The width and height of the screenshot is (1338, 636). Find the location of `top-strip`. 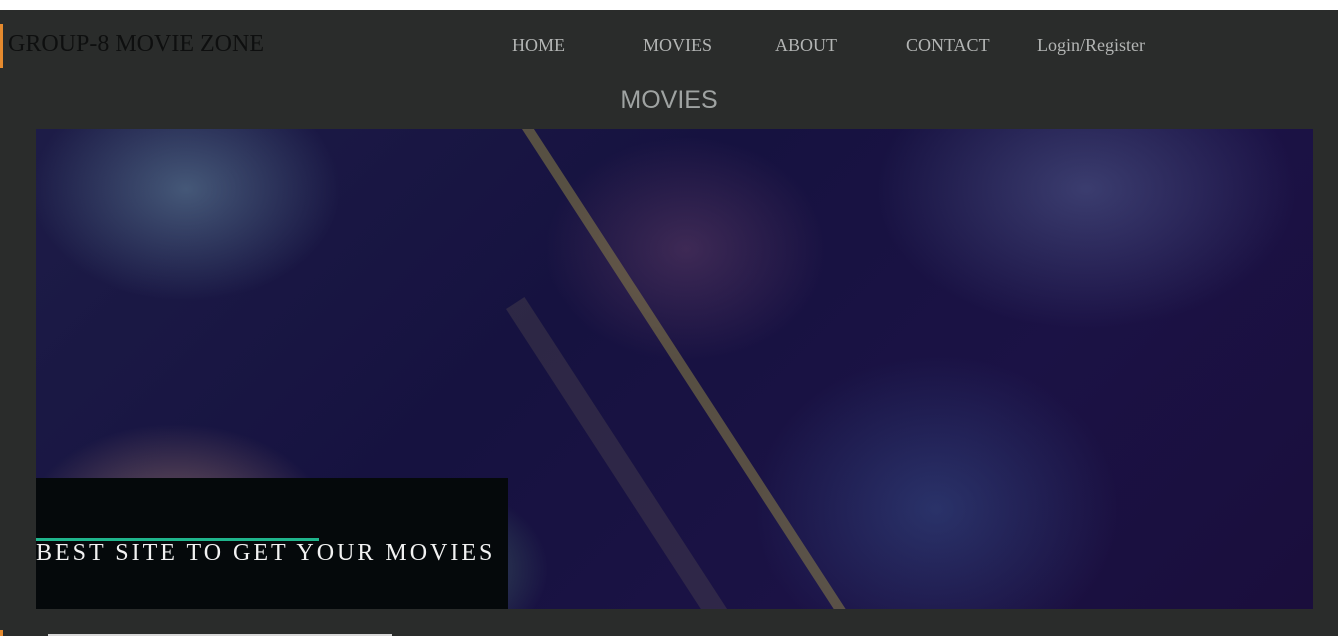

top-strip is located at coordinates (669, 5).